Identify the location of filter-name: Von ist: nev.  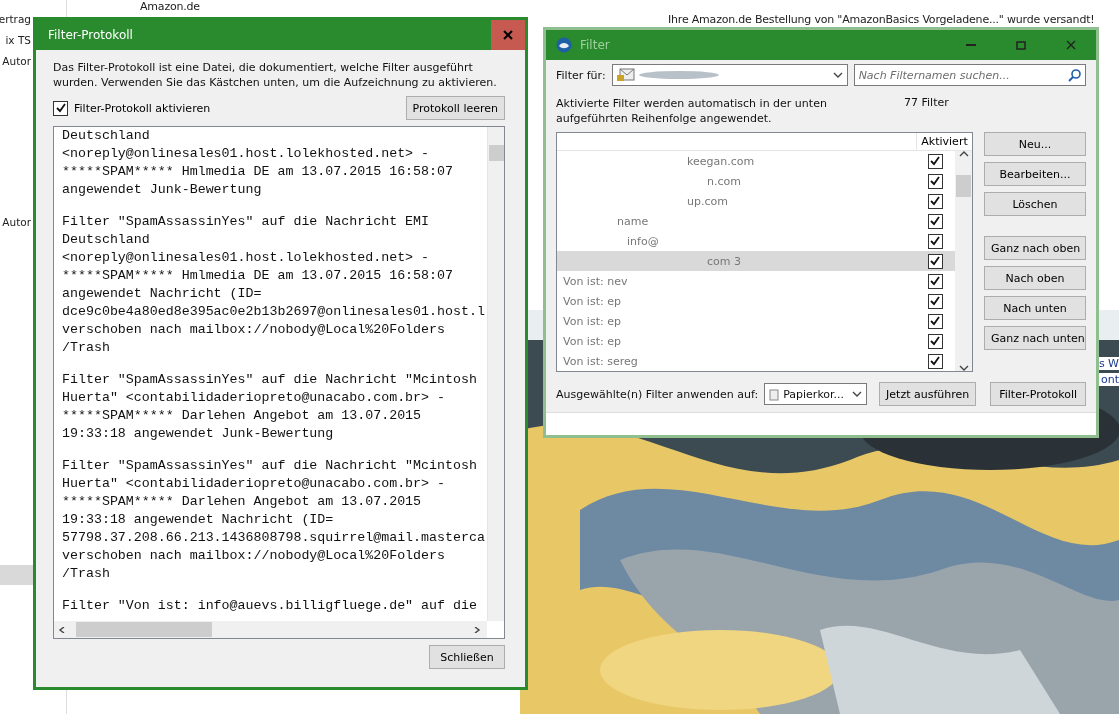
(595, 281).